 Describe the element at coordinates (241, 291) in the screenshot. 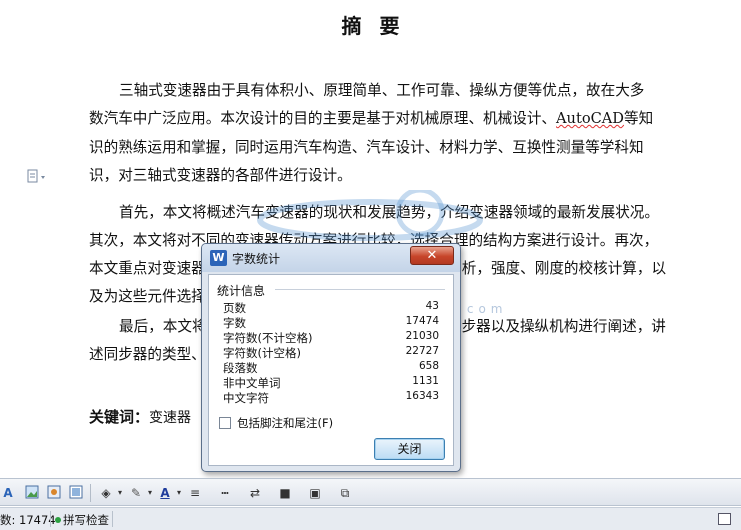

I see `group-title: 统计信息` at that location.